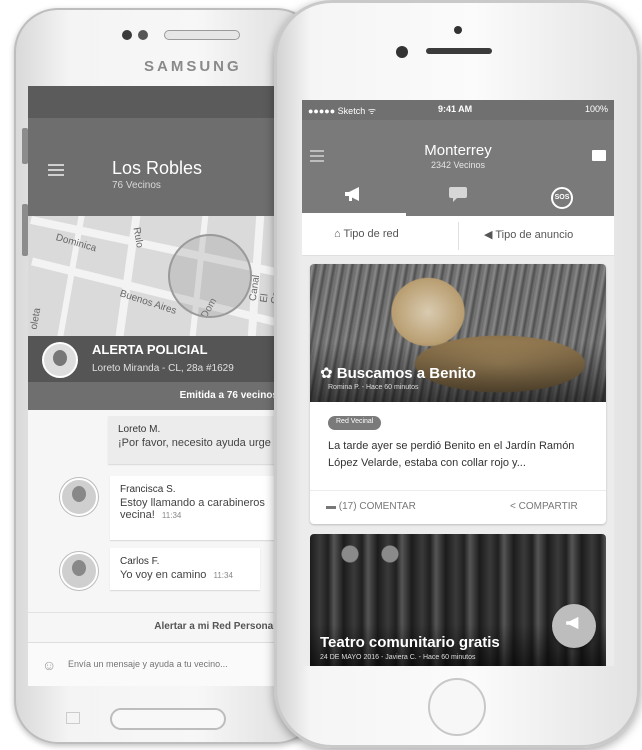  Describe the element at coordinates (137, 237) in the screenshot. I see `map-label: Rulo` at that location.